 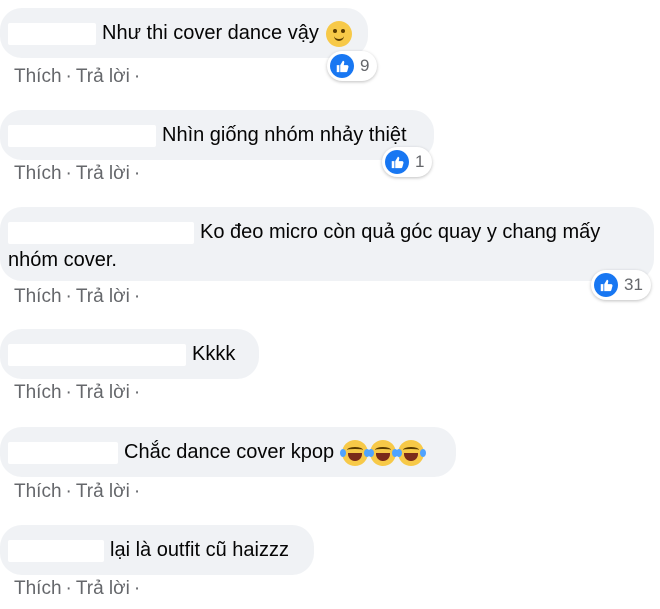 What do you see at coordinates (210, 33) in the screenshot?
I see `comment-text: Như thi cover dance vậy` at bounding box center [210, 33].